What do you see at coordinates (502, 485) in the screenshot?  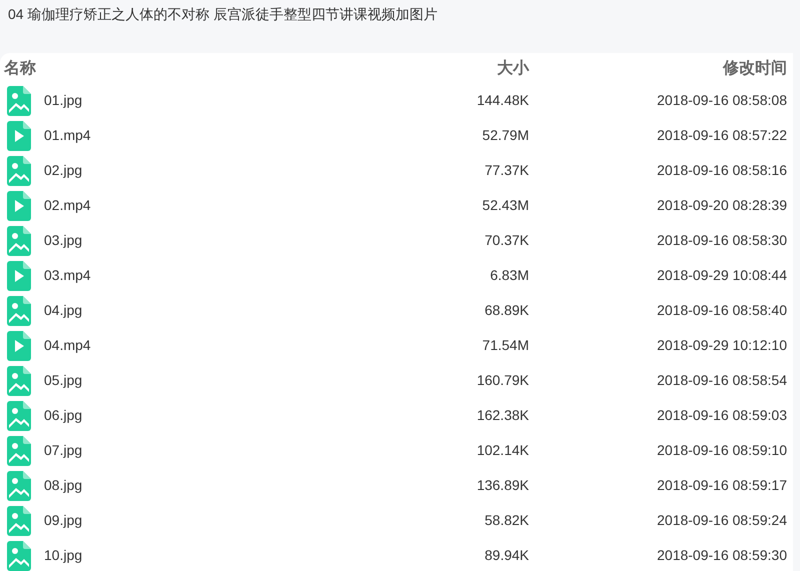 I see `file-size: 136.89K` at bounding box center [502, 485].